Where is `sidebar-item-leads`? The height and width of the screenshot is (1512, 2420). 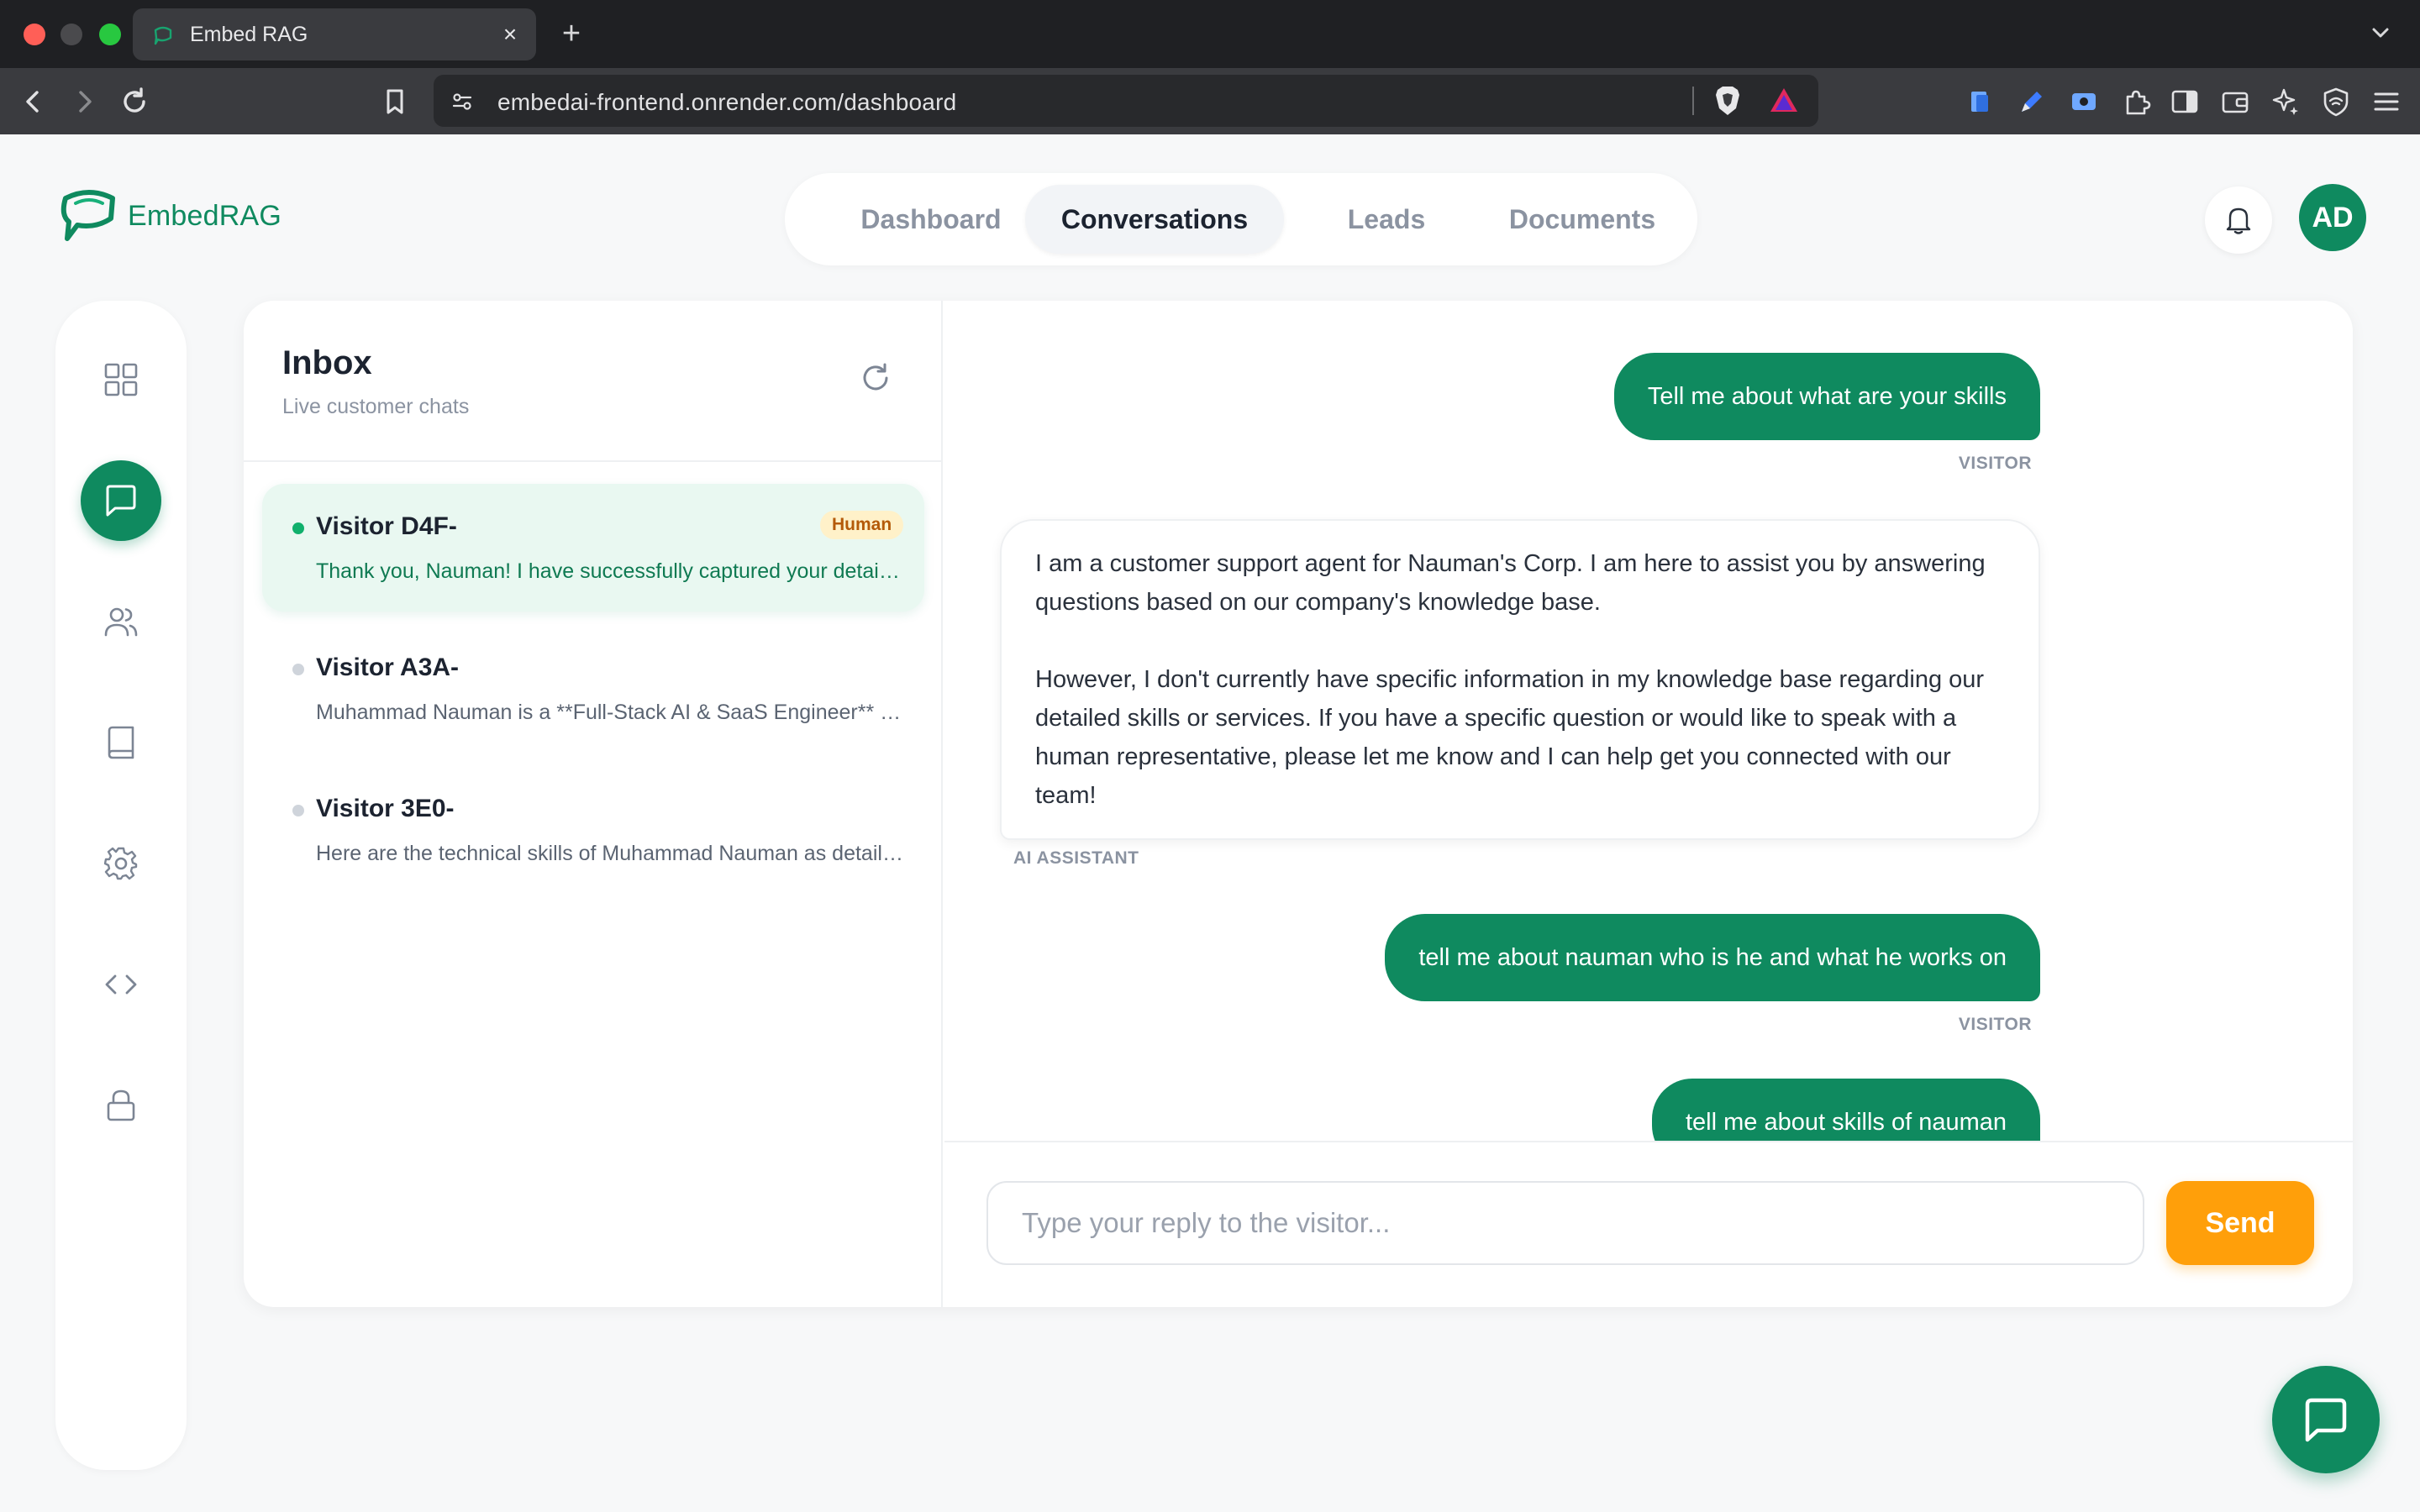 sidebar-item-leads is located at coordinates (121, 621).